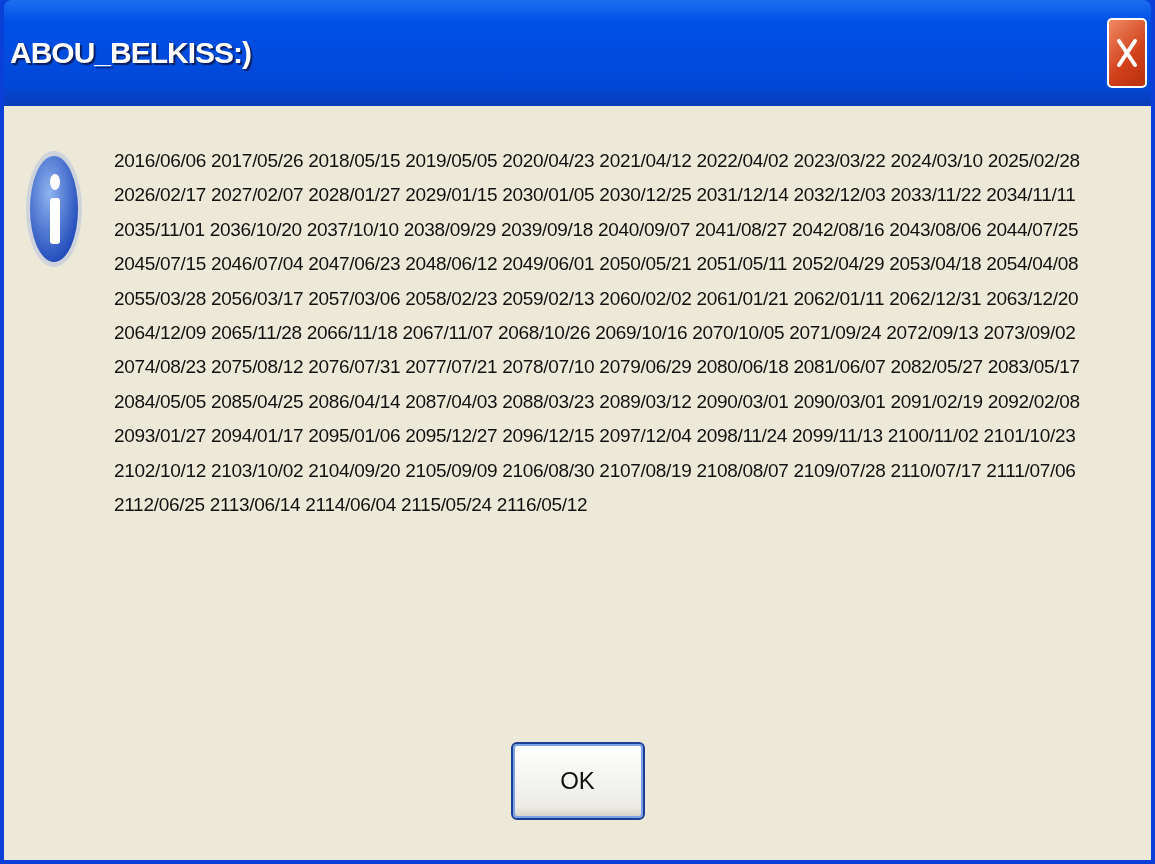  Describe the element at coordinates (351, 505) in the screenshot. I see `message-text: 2112/06/25 2113/06/14 2114/06/04 2115/05/24 2116/05/12` at that location.